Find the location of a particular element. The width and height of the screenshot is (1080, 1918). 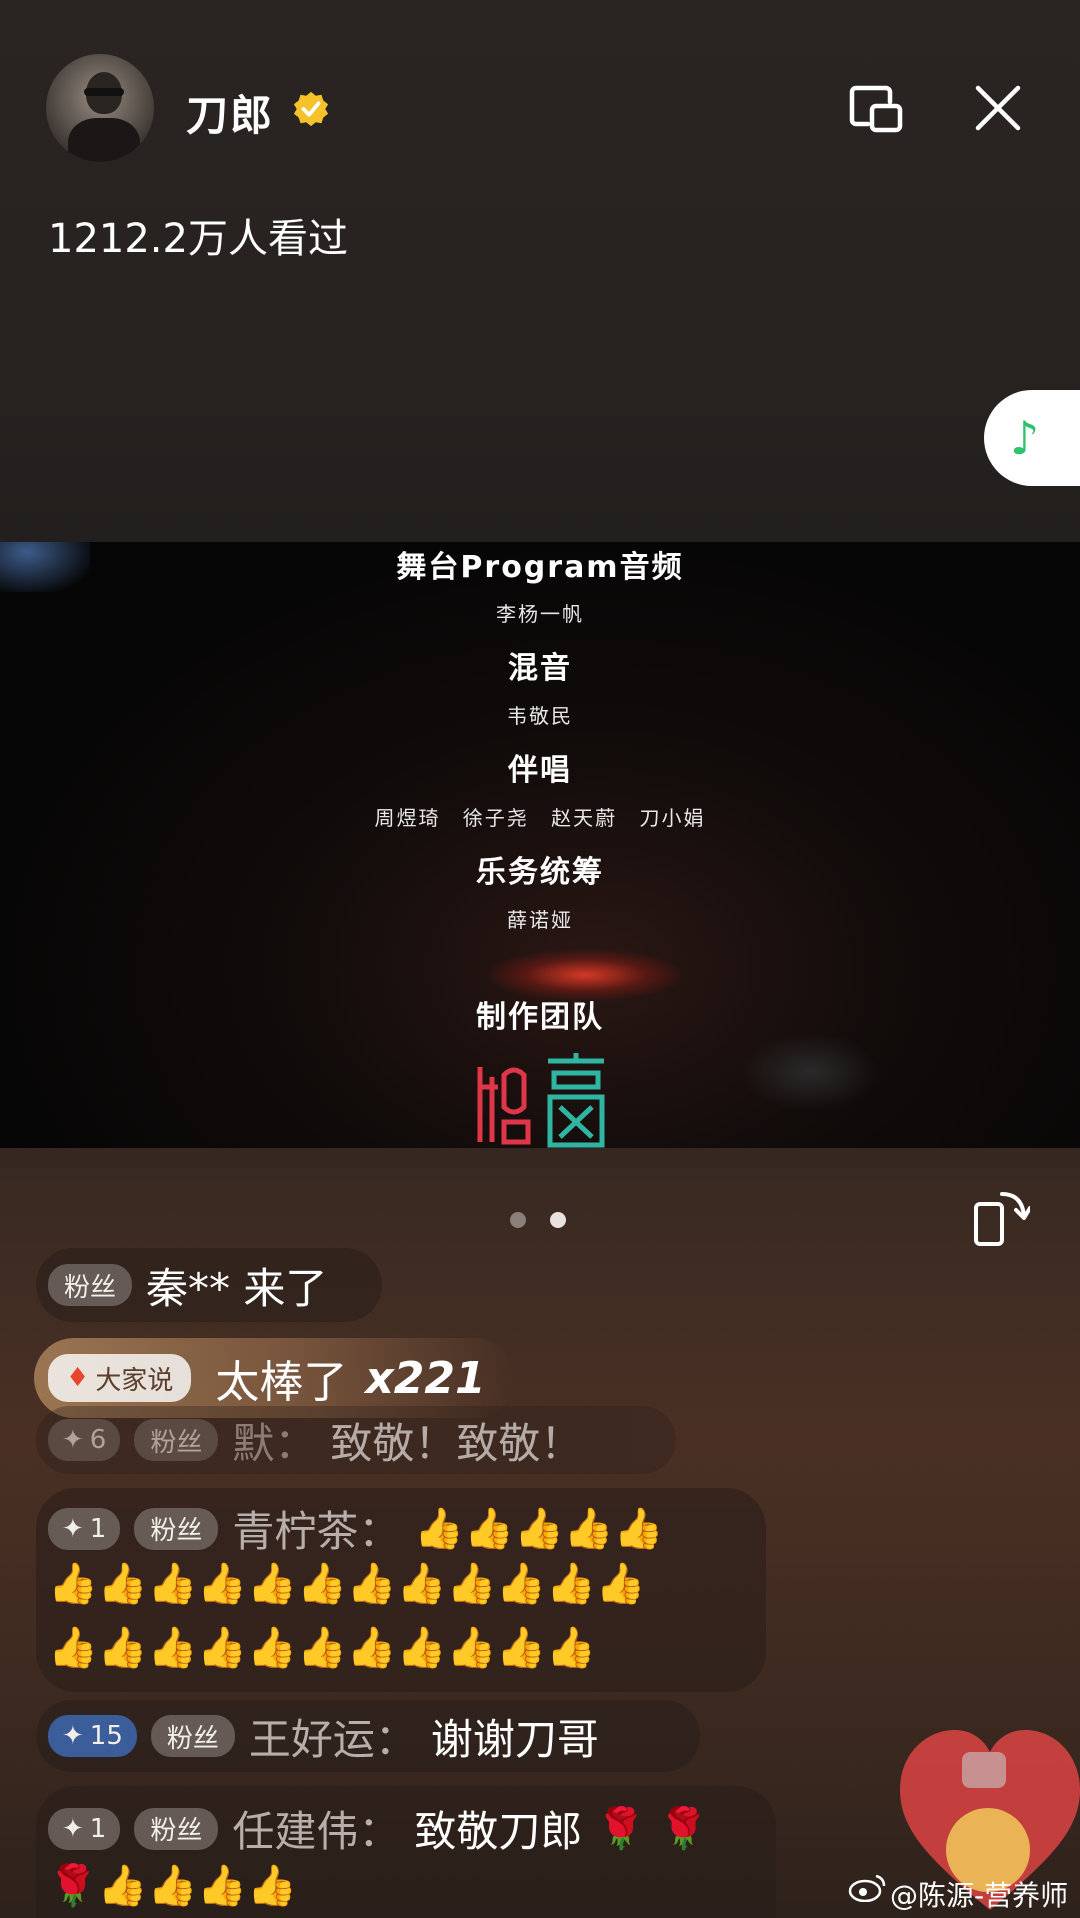

fire-icon: ♦ is located at coordinates (78, 1378).